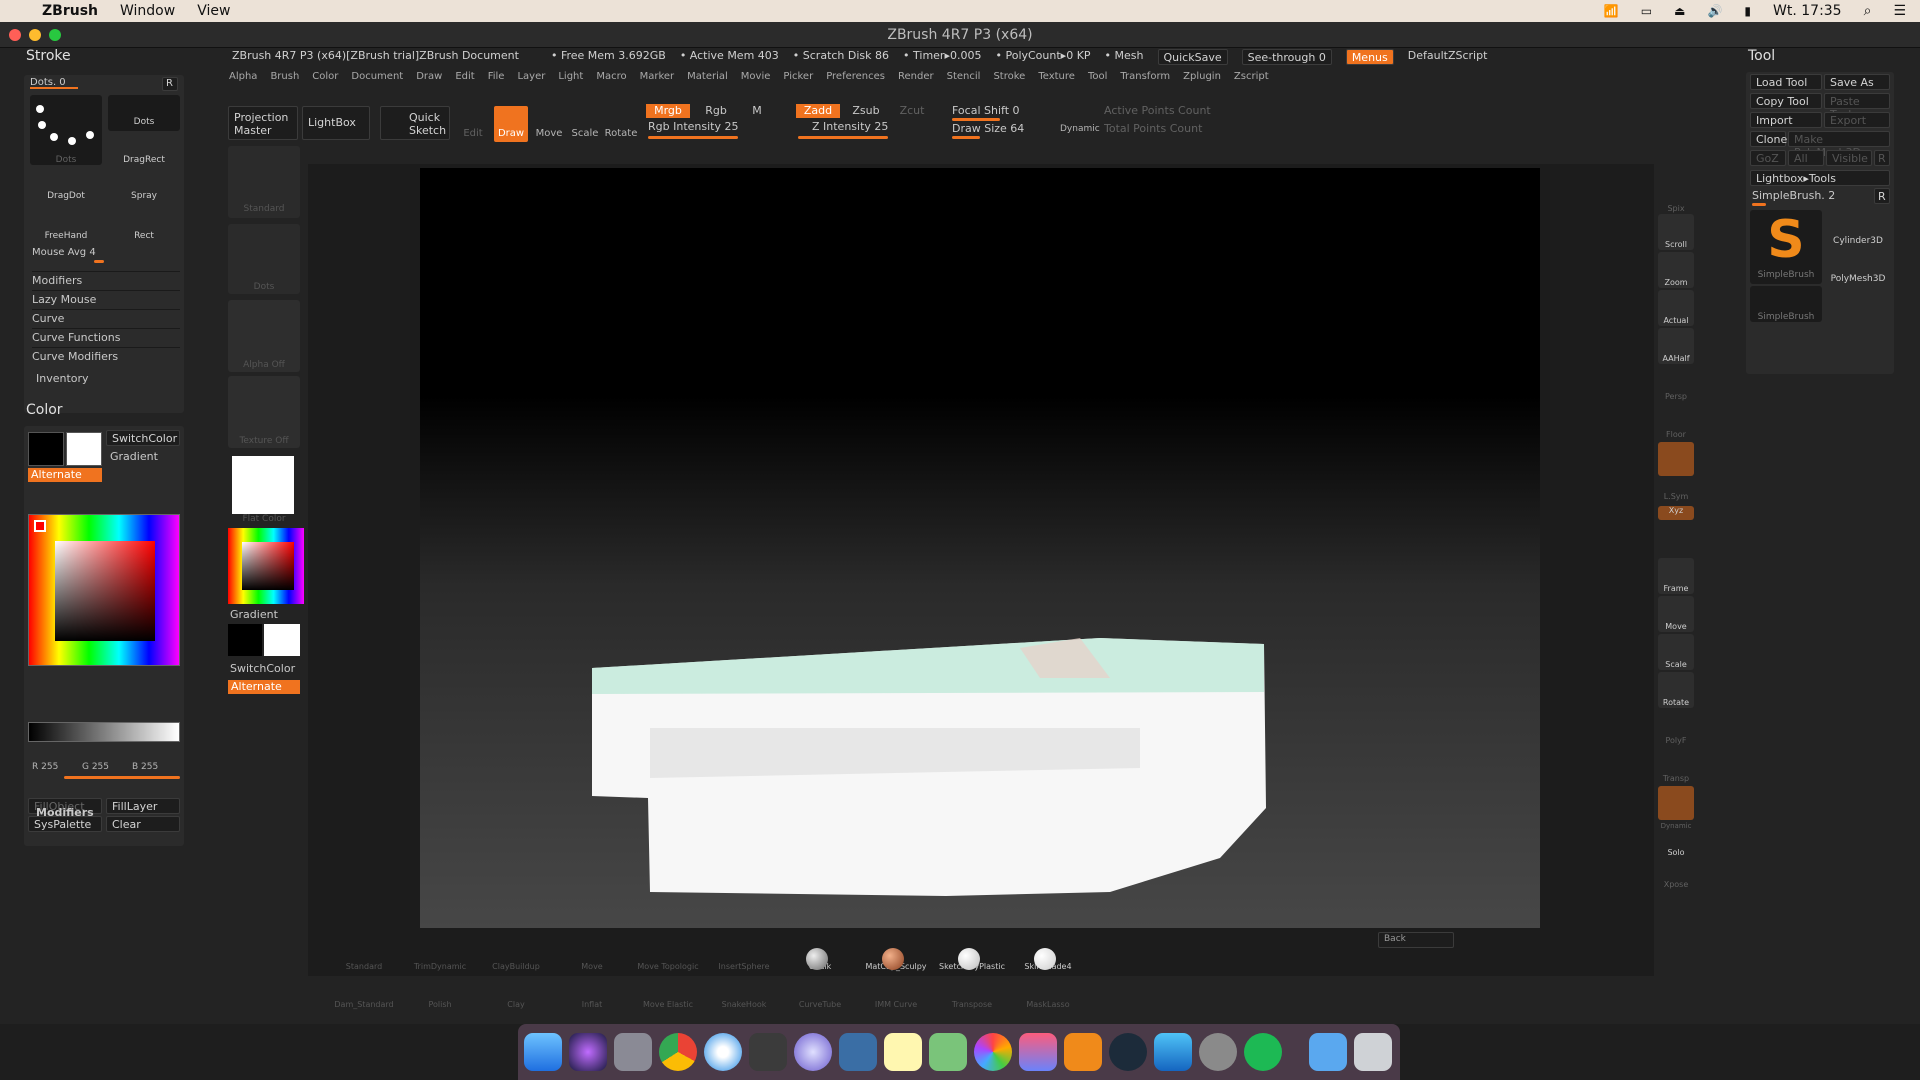 The width and height of the screenshot is (1920, 1080). I want to click on color-picker, so click(104, 590).